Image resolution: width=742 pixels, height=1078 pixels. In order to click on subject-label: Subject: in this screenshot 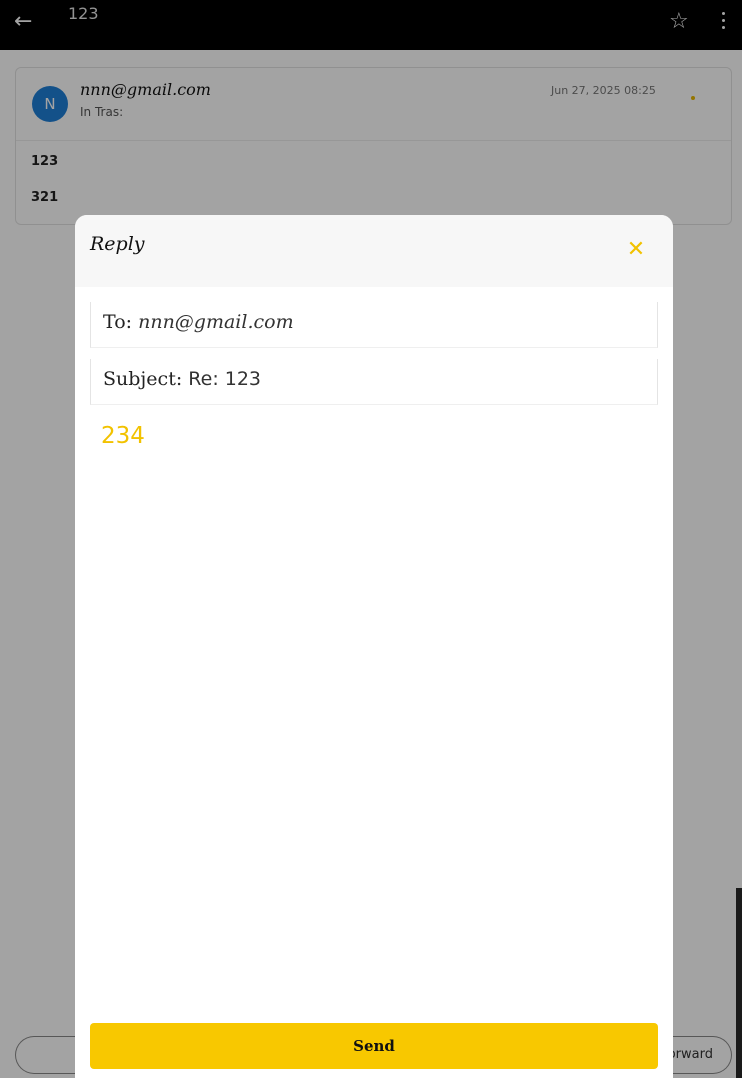, I will do `click(143, 379)`.